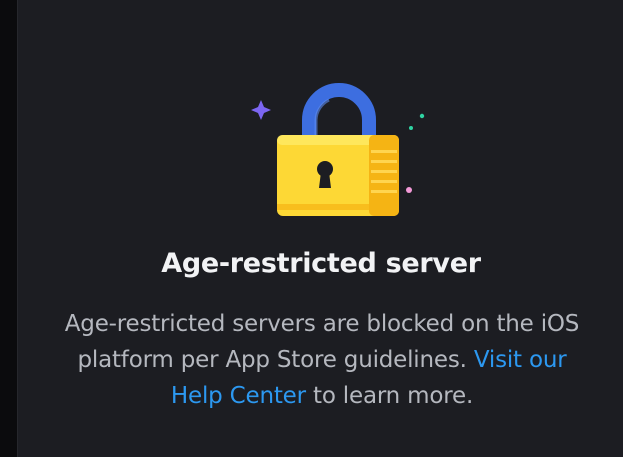 The height and width of the screenshot is (457, 623). Describe the element at coordinates (261, 110) in the screenshot. I see `sparkle-star-icon` at that location.